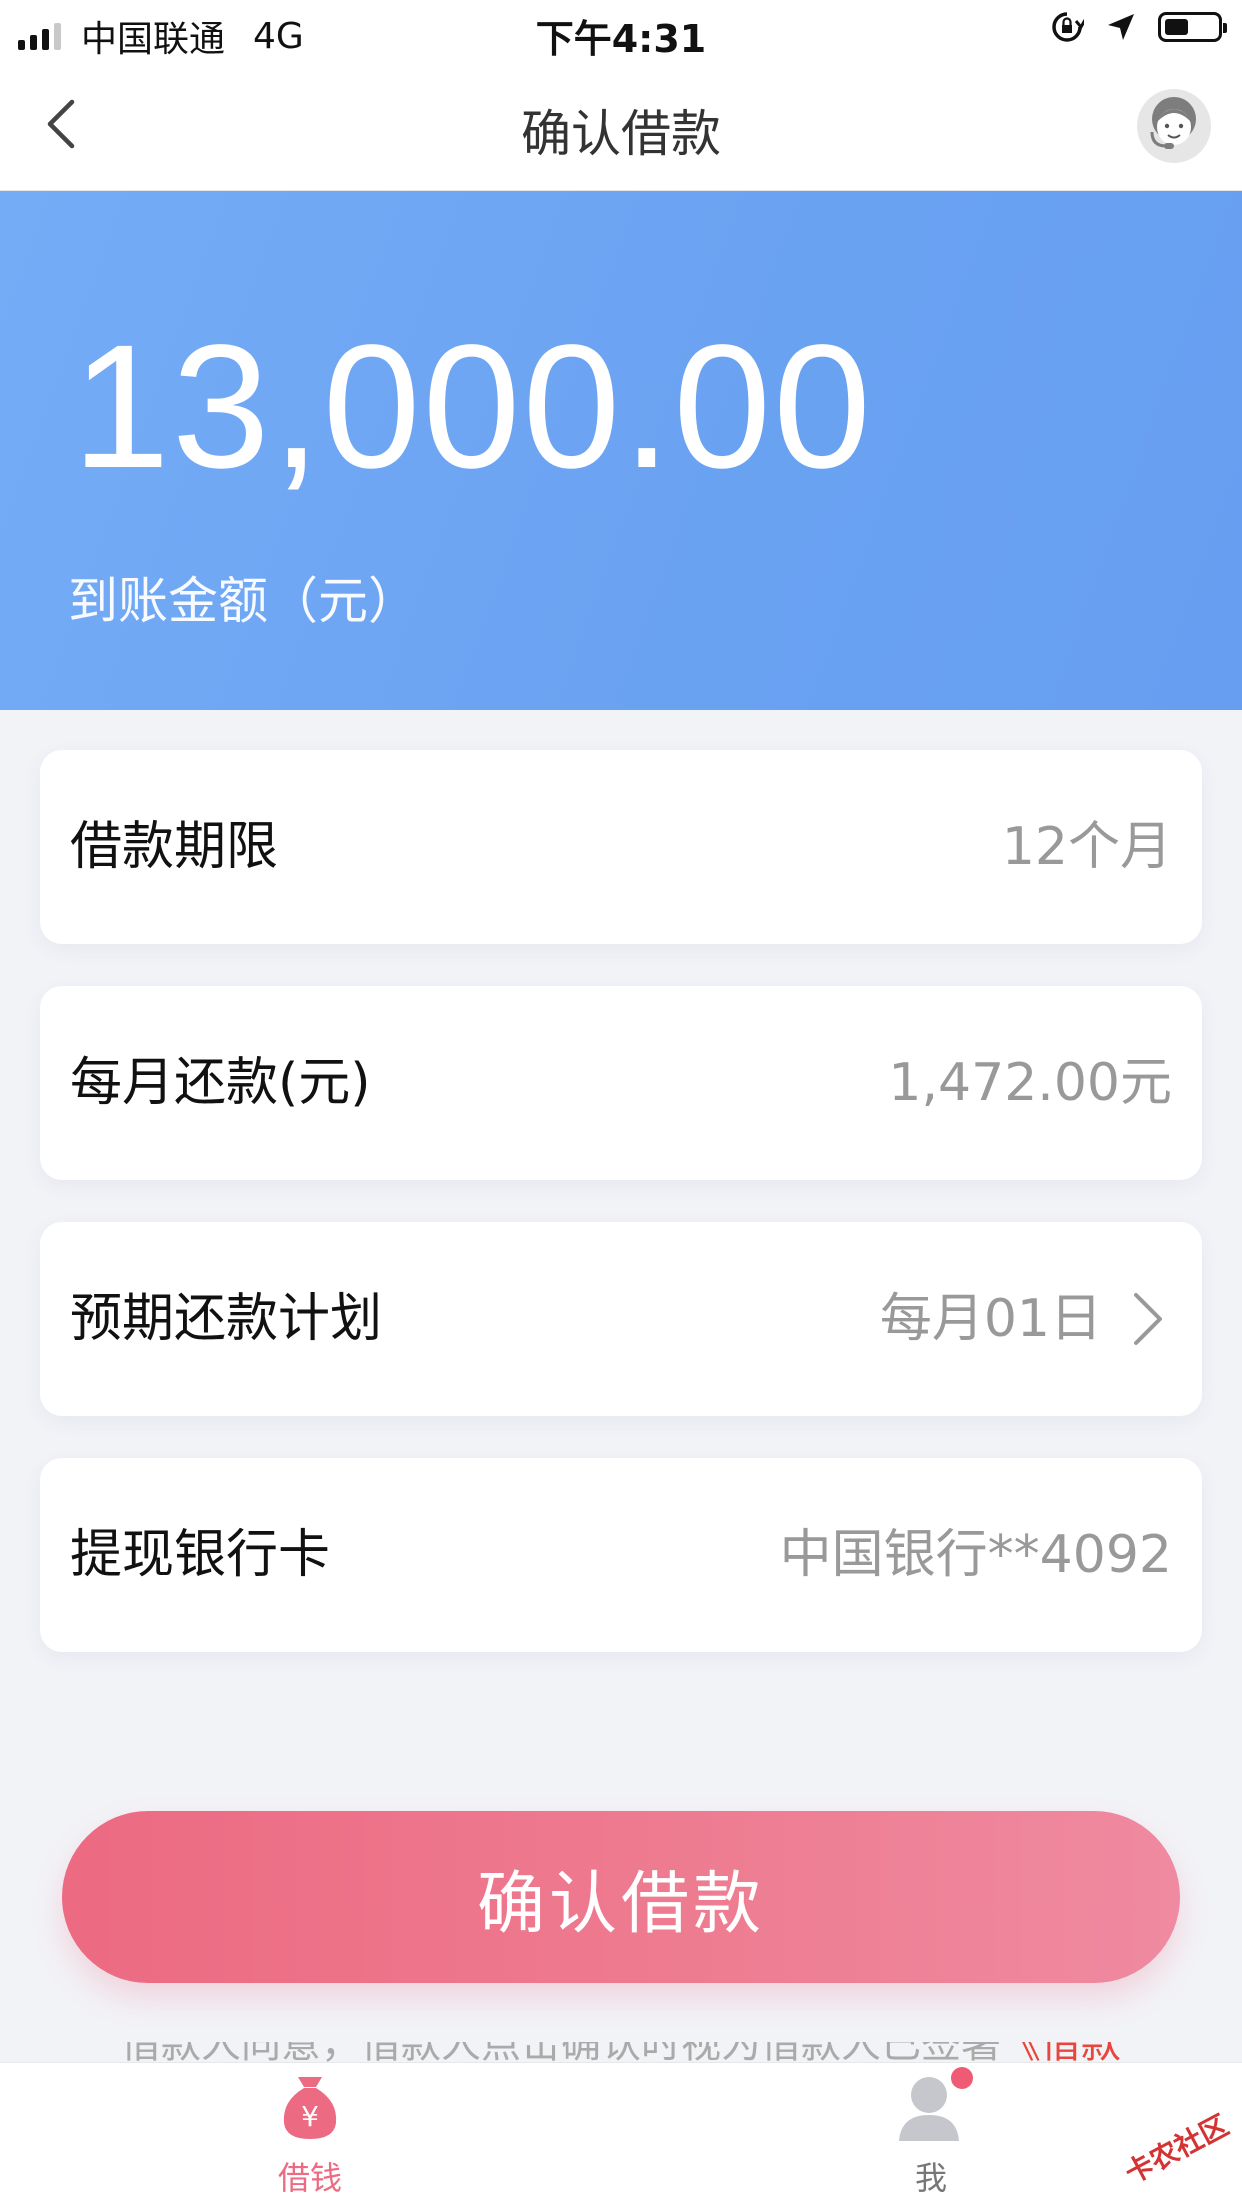  I want to click on page-title: 确认借款, so click(621, 134).